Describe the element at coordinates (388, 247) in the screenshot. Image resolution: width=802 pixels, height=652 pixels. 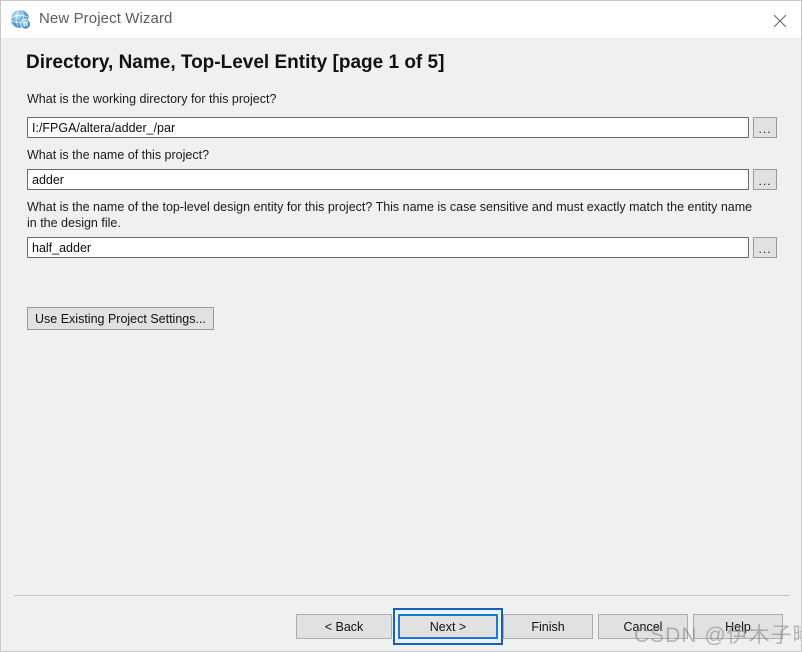
I see `top-level-entity-input` at that location.